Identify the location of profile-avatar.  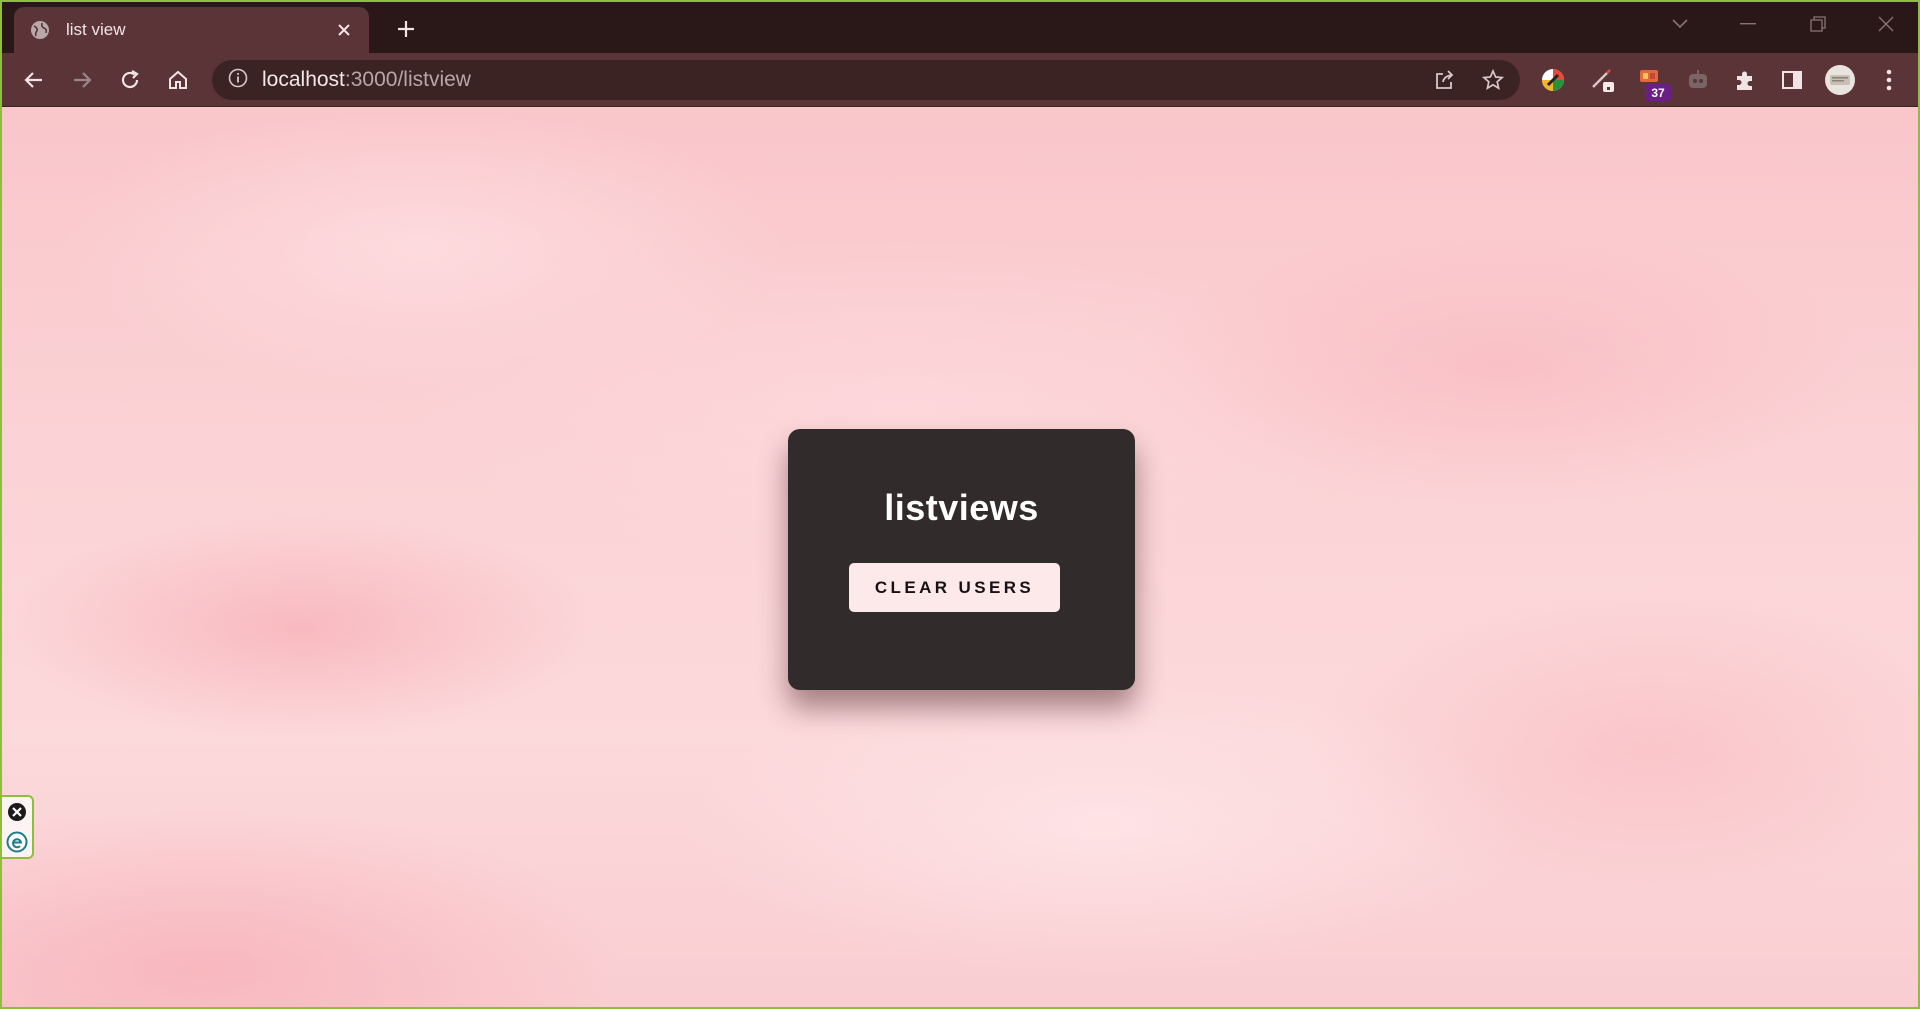
(1840, 80).